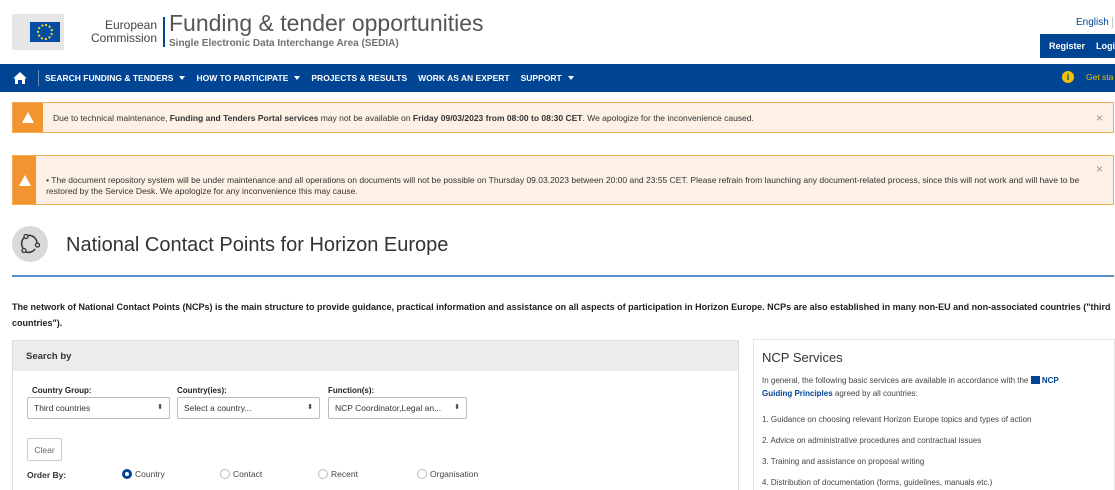  I want to click on nav-support: SUPPORT, so click(547, 78).